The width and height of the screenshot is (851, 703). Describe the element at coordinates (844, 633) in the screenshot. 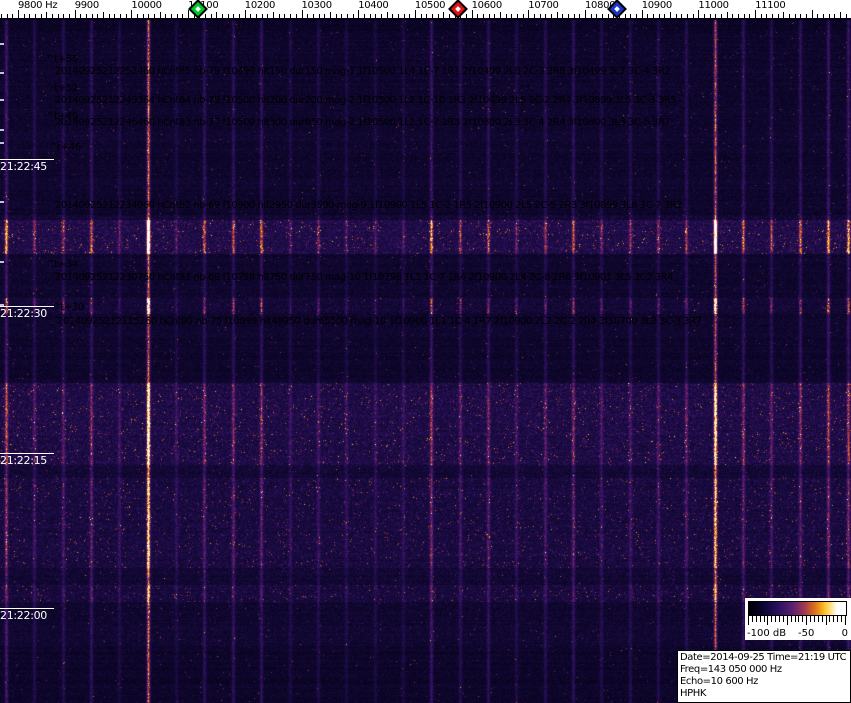

I see `db-label-max: 0` at that location.